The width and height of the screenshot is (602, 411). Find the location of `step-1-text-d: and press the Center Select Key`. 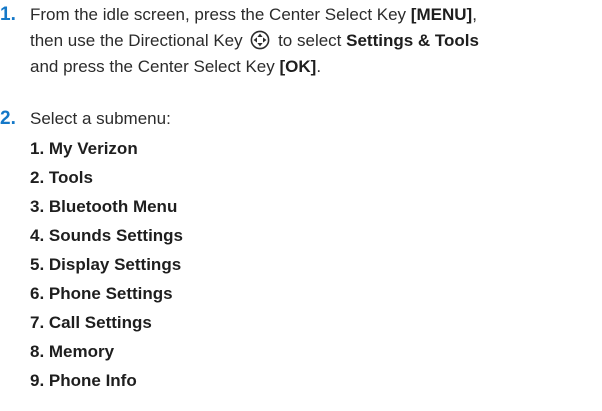

step-1-text-d: and press the Center Select Key is located at coordinates (155, 66).